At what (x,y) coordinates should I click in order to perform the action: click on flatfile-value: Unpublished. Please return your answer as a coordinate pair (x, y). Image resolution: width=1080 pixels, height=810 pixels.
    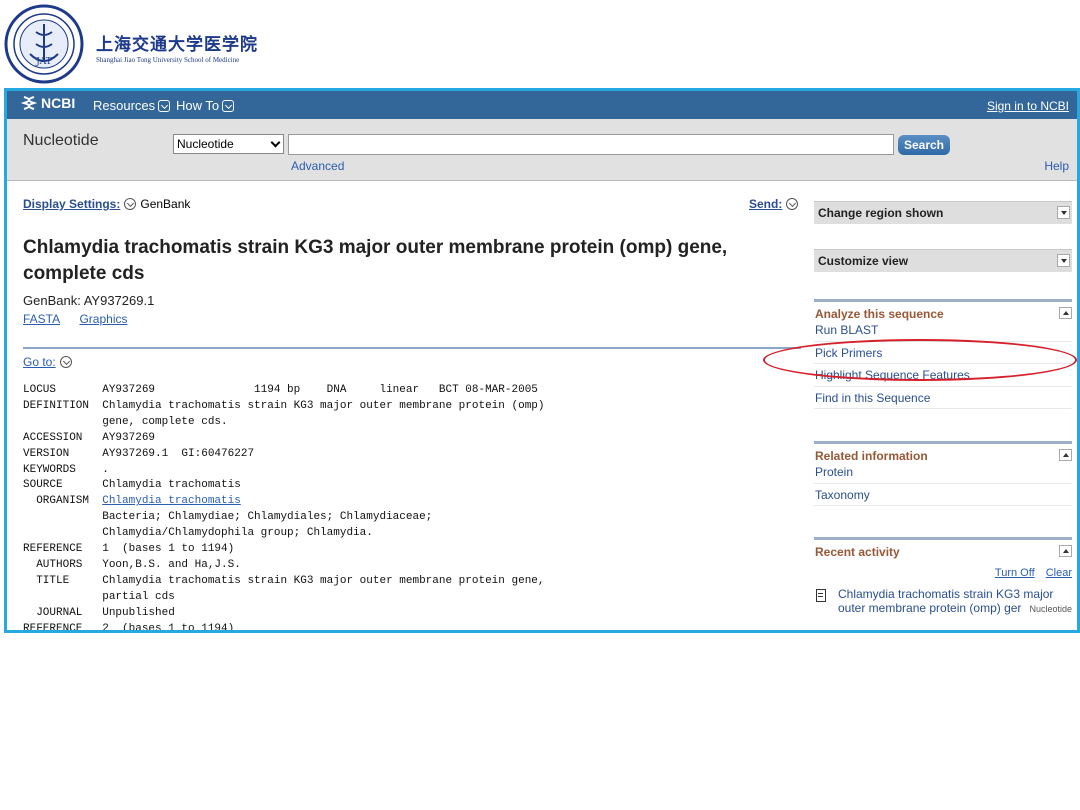
    Looking at the image, I should click on (138, 612).